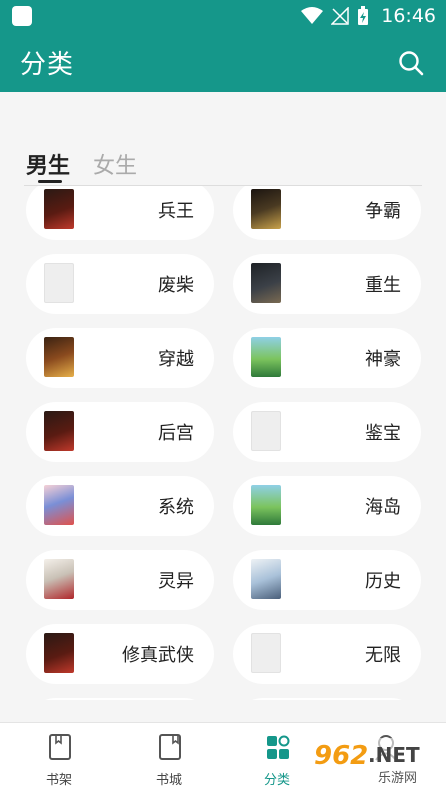  I want to click on category-name: 重生, so click(383, 285).